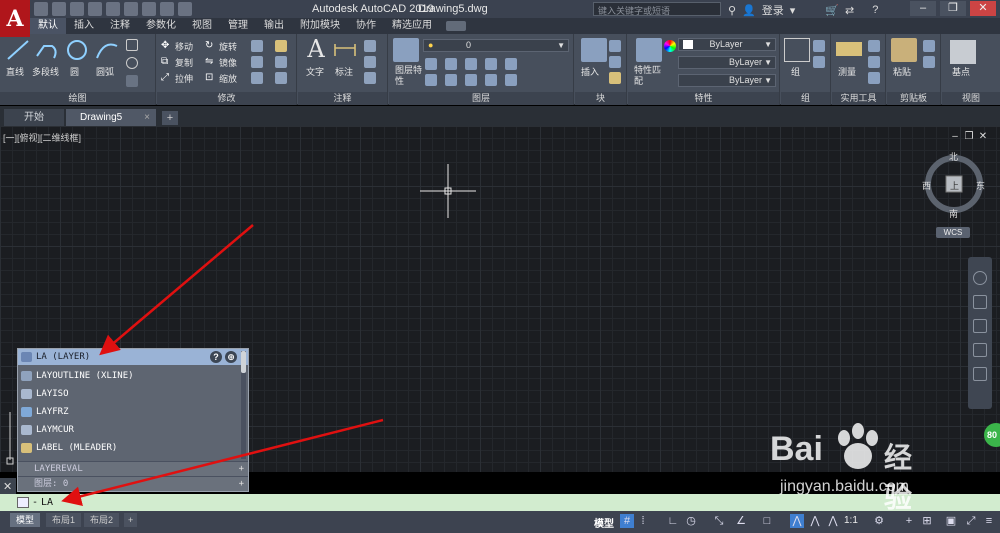  What do you see at coordinates (929, 62) in the screenshot?
I see `copy-clip-icon` at bounding box center [929, 62].